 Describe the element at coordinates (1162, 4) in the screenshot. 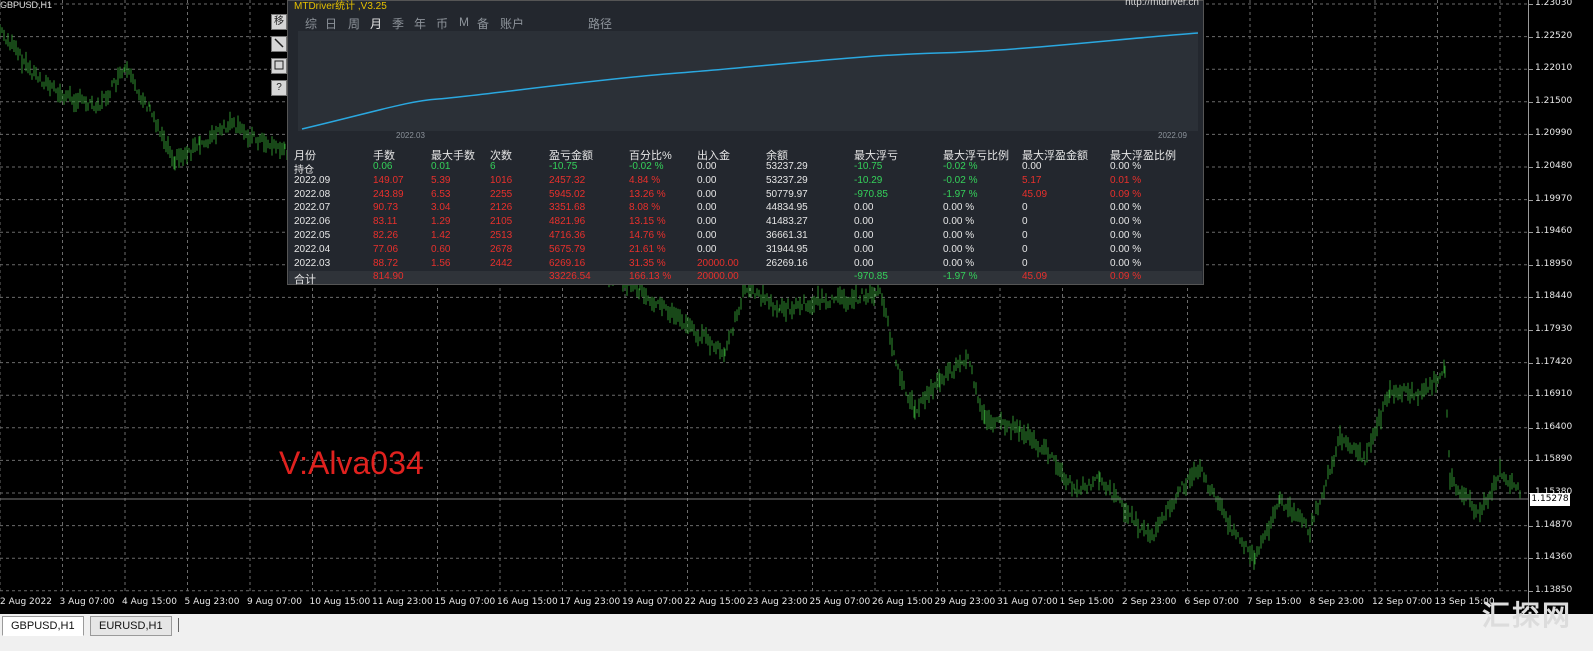

I see `panel-url: http://mtdriver.cn` at that location.